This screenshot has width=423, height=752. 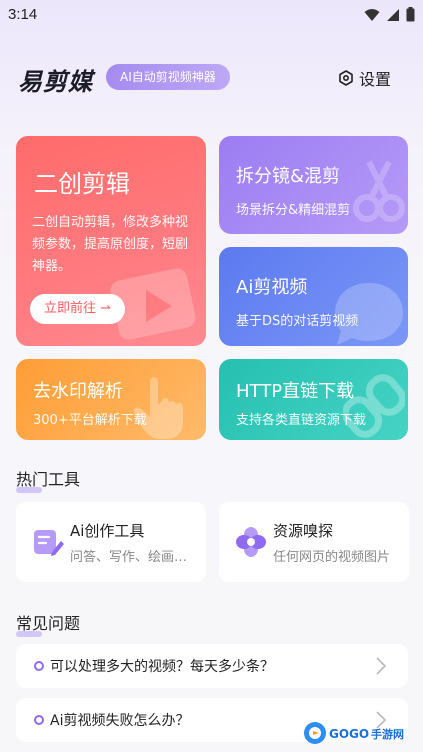 I want to click on card-secondary-edit: 二创剪辑 二创自动剪辑，修改多种视频参数，提高原创度，短剧神器。 立即前往 ⇀, so click(x=111, y=241).